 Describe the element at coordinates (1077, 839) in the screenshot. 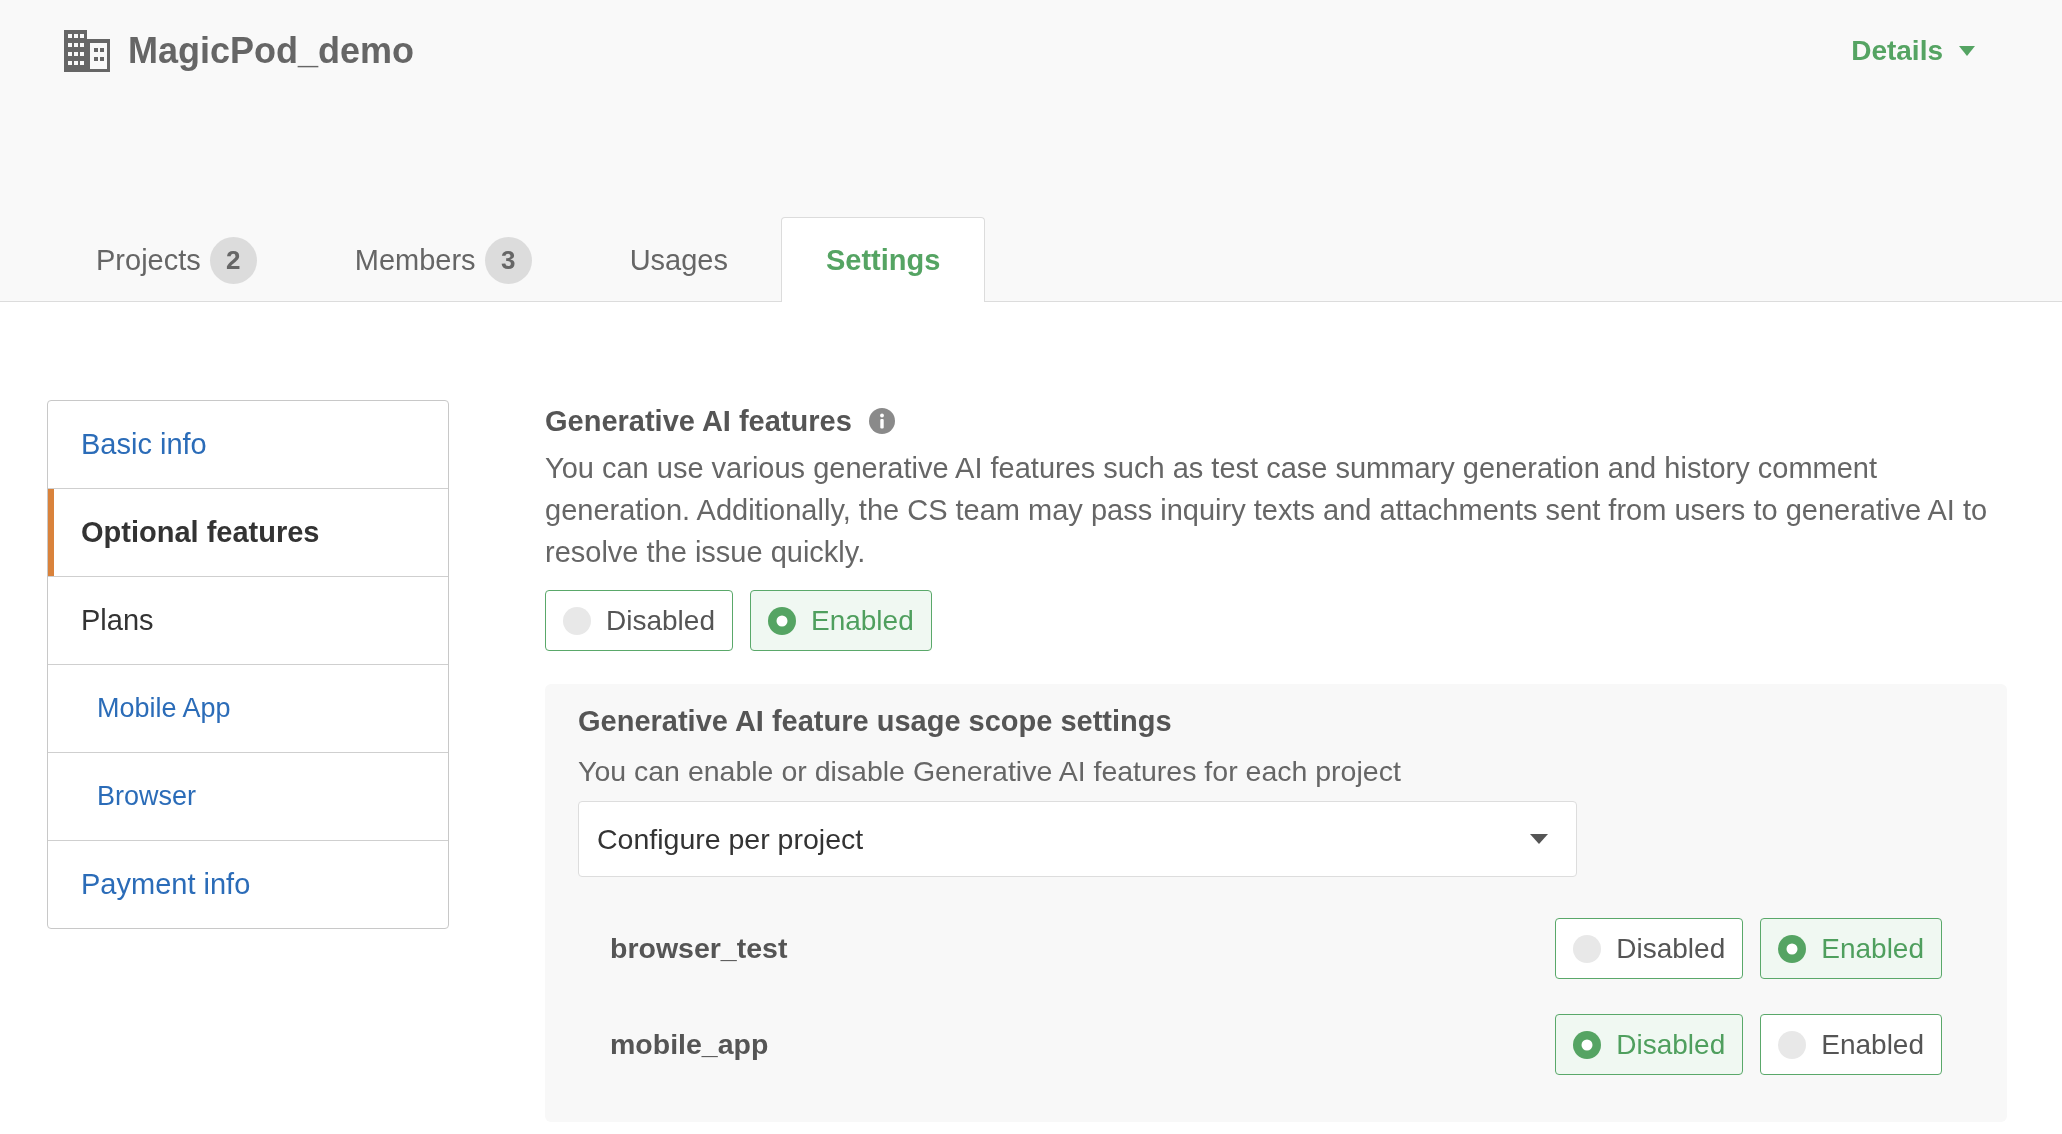

I see `dropdown-select: Configure per project` at that location.